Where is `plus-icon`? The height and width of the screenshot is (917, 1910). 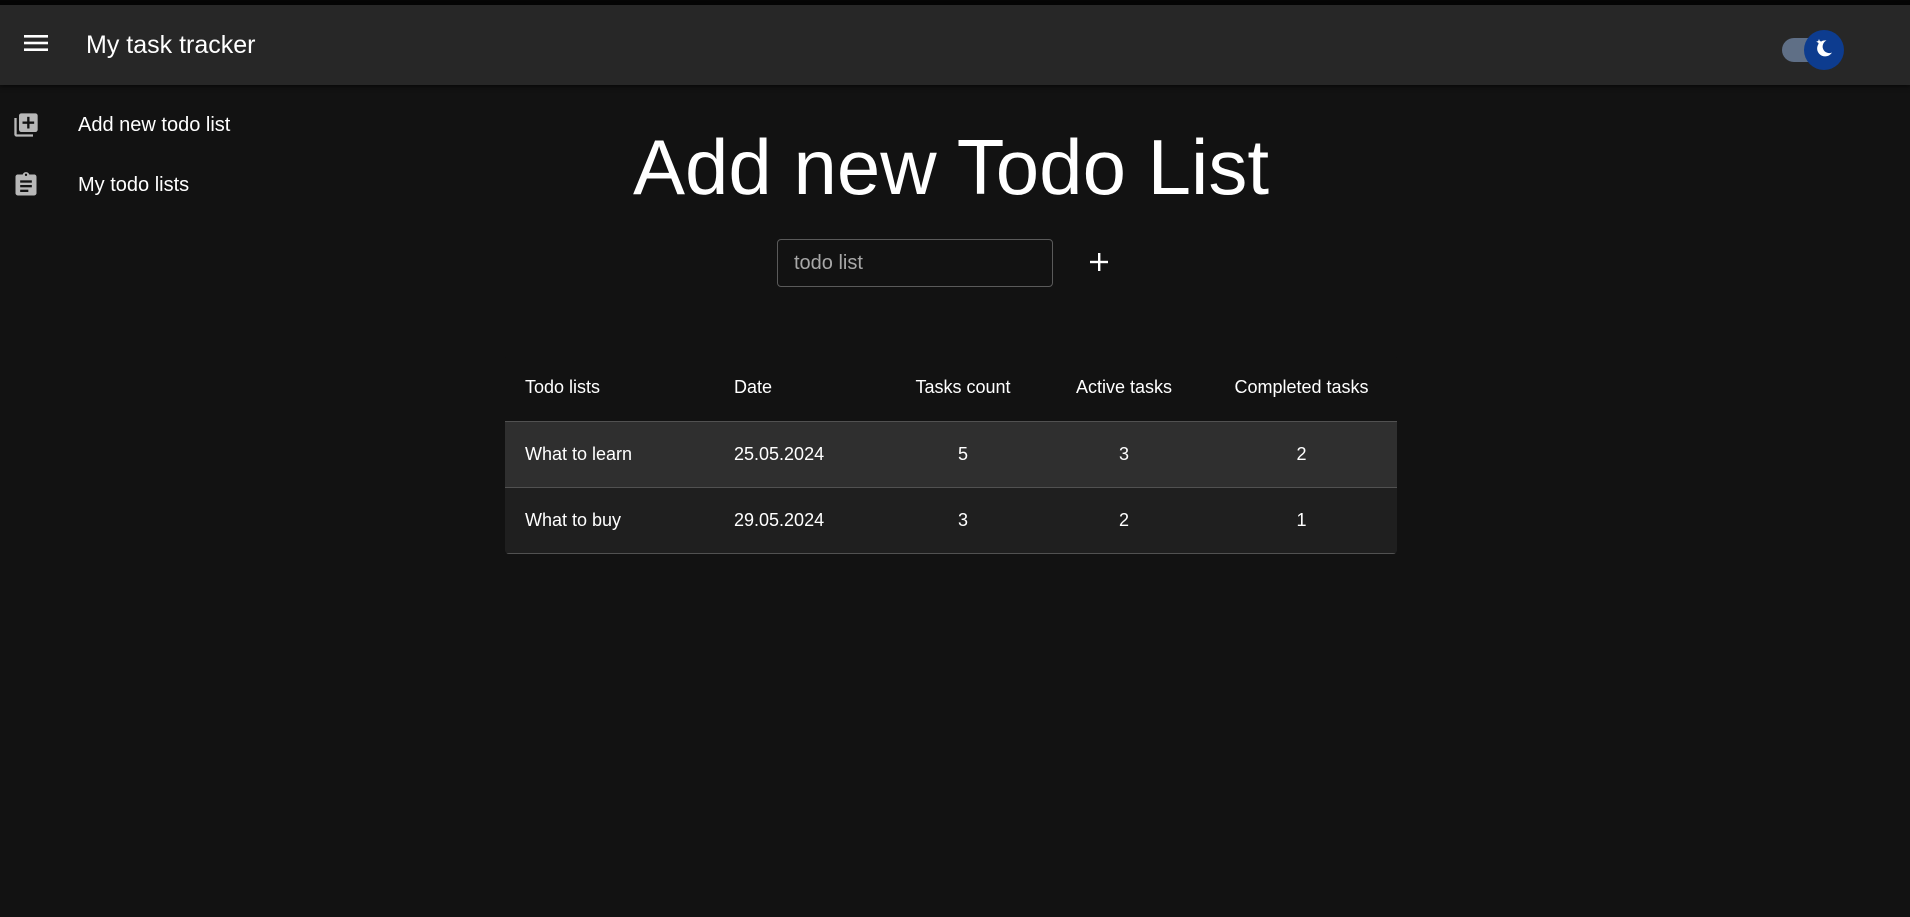
plus-icon is located at coordinates (1099, 264).